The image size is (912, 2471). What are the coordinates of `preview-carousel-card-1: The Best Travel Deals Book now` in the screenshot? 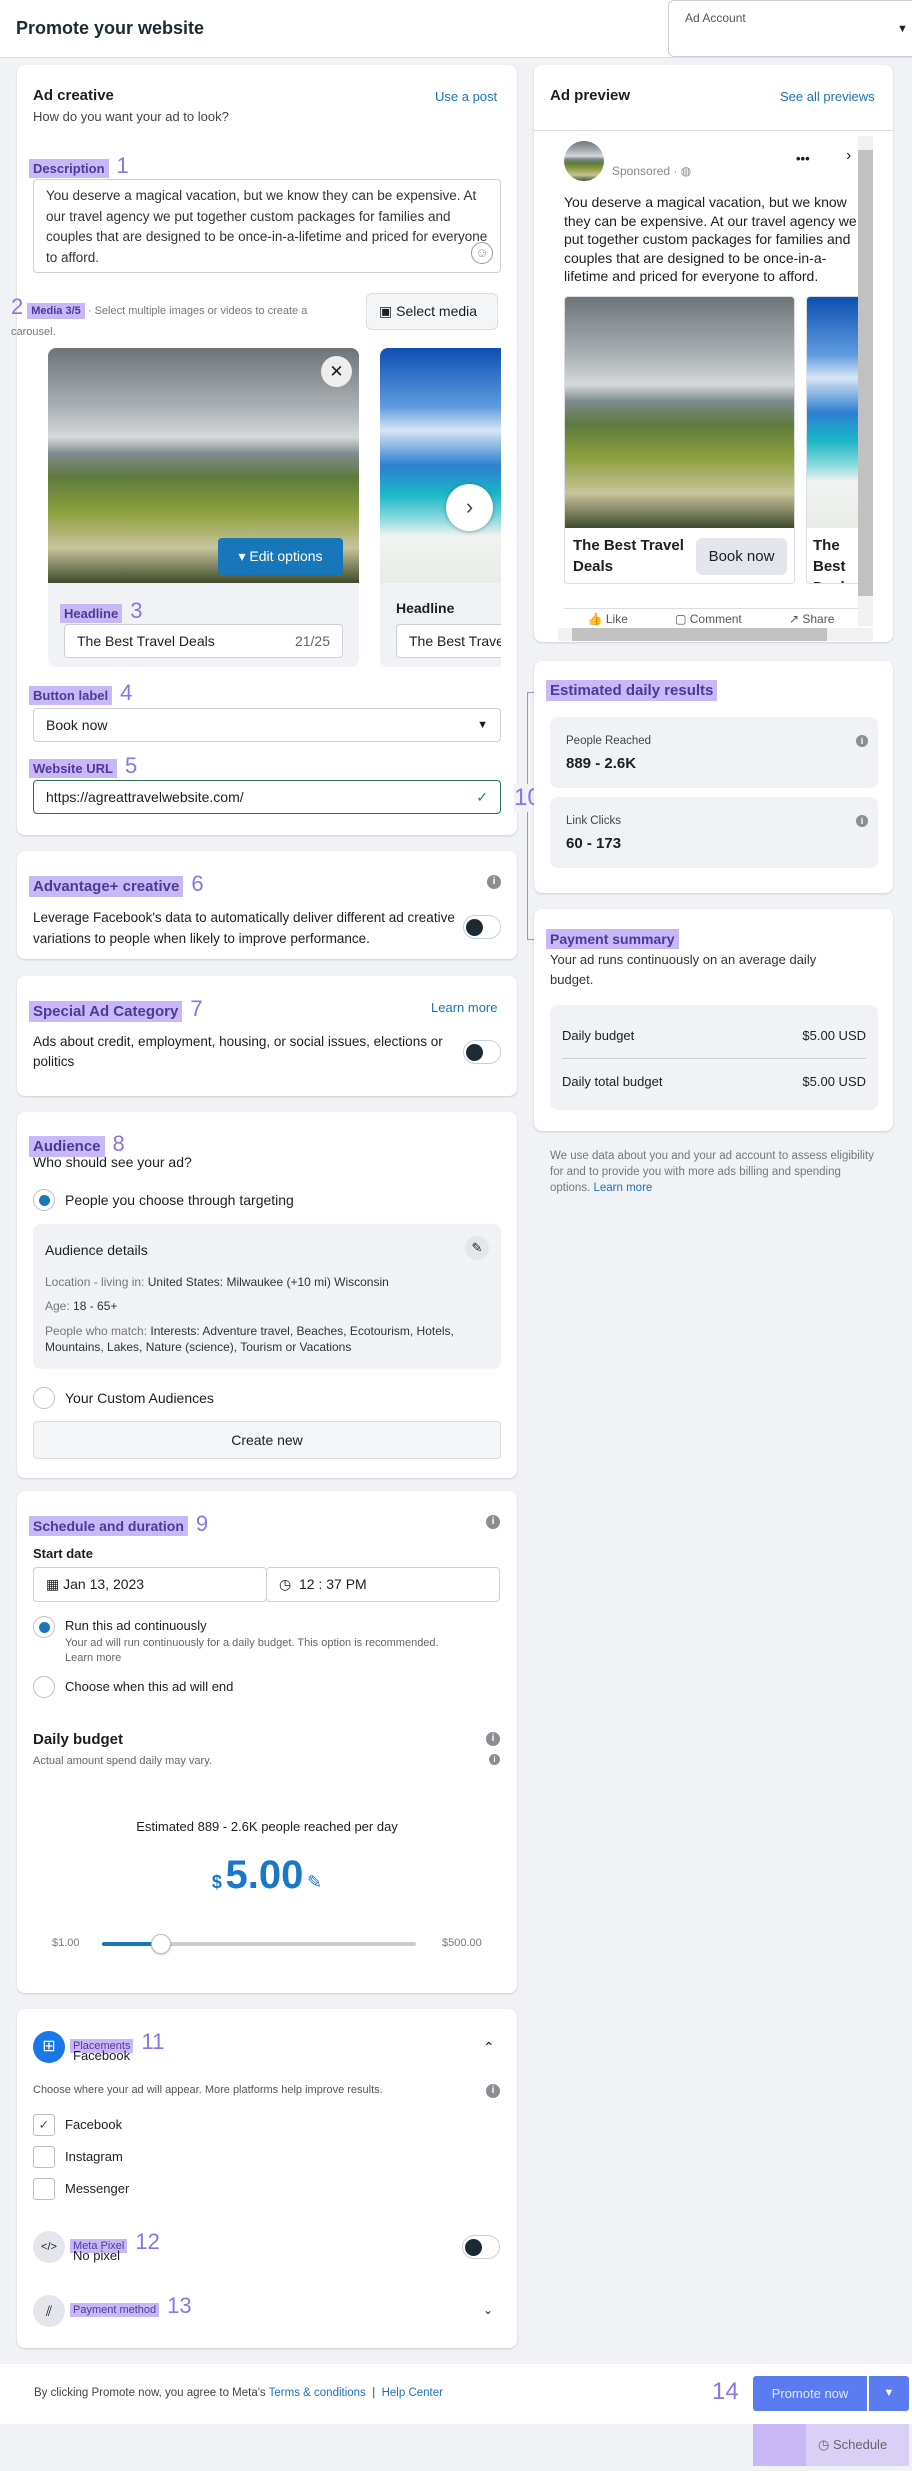 It's located at (679, 440).